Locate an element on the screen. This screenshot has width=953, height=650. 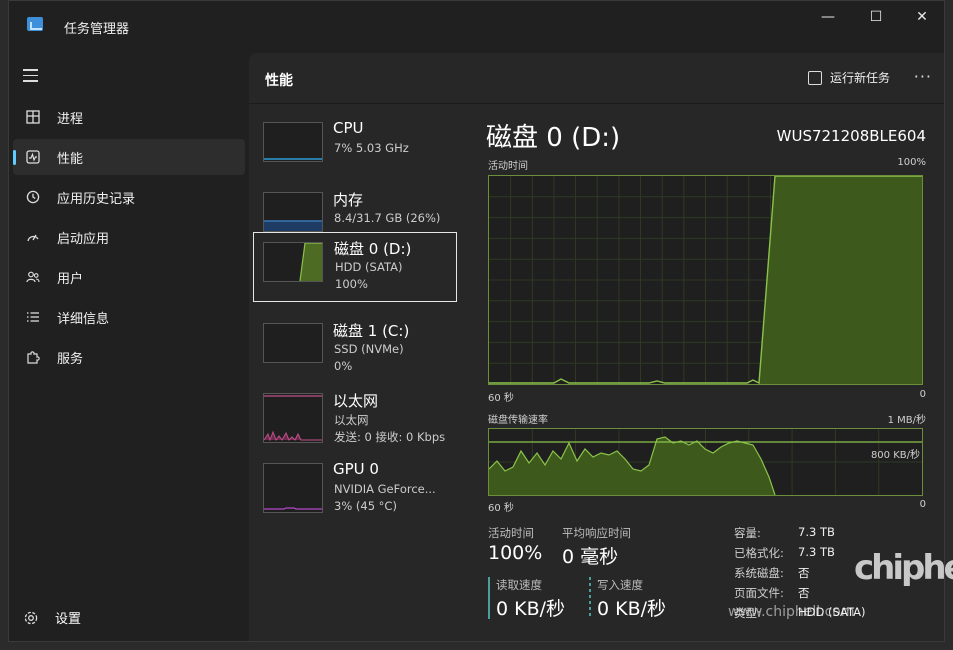
title-bar: 任务管理器 — ☐ ✕ is located at coordinates (476, 26).